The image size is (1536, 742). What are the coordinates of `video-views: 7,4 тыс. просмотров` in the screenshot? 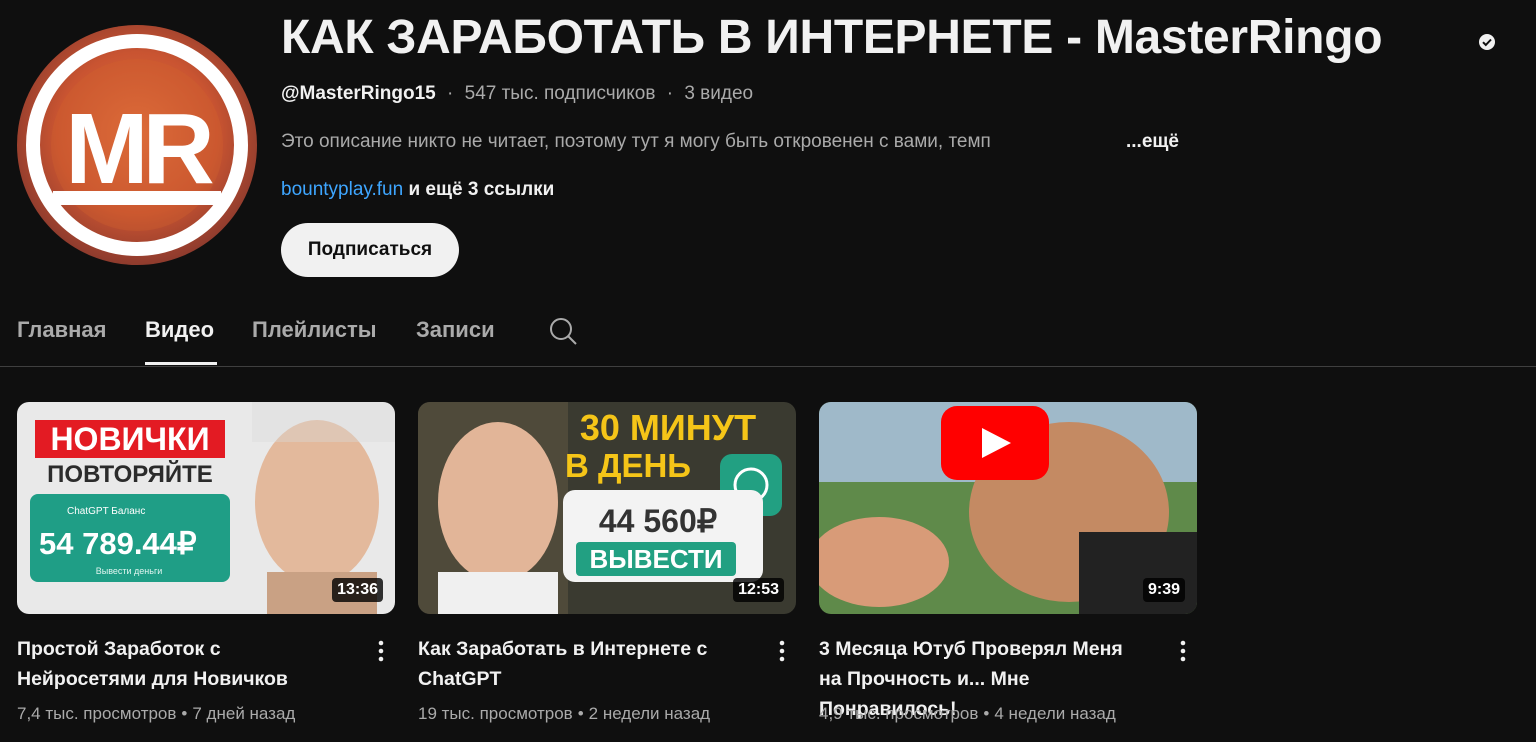 It's located at (97, 713).